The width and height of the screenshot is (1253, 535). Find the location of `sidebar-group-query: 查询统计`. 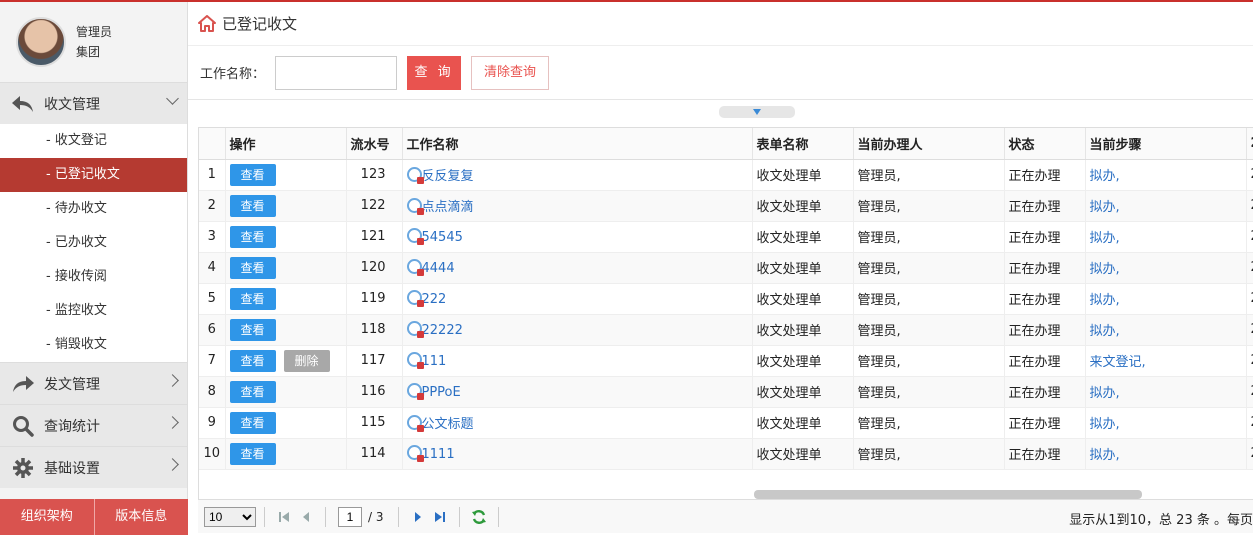

sidebar-group-query: 查询统计 is located at coordinates (93, 425).